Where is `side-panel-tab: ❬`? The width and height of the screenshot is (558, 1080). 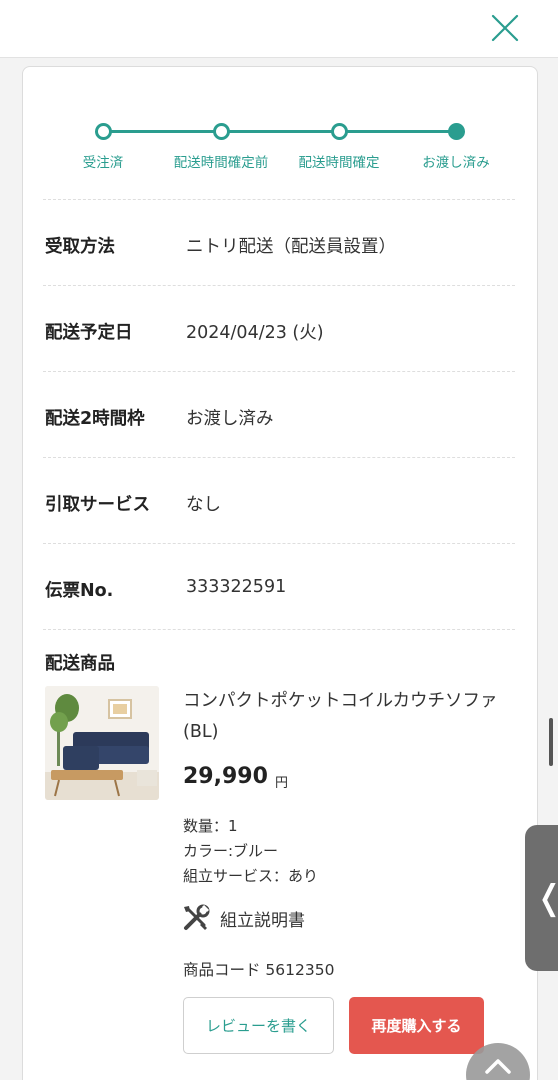 side-panel-tab: ❬ is located at coordinates (541, 898).